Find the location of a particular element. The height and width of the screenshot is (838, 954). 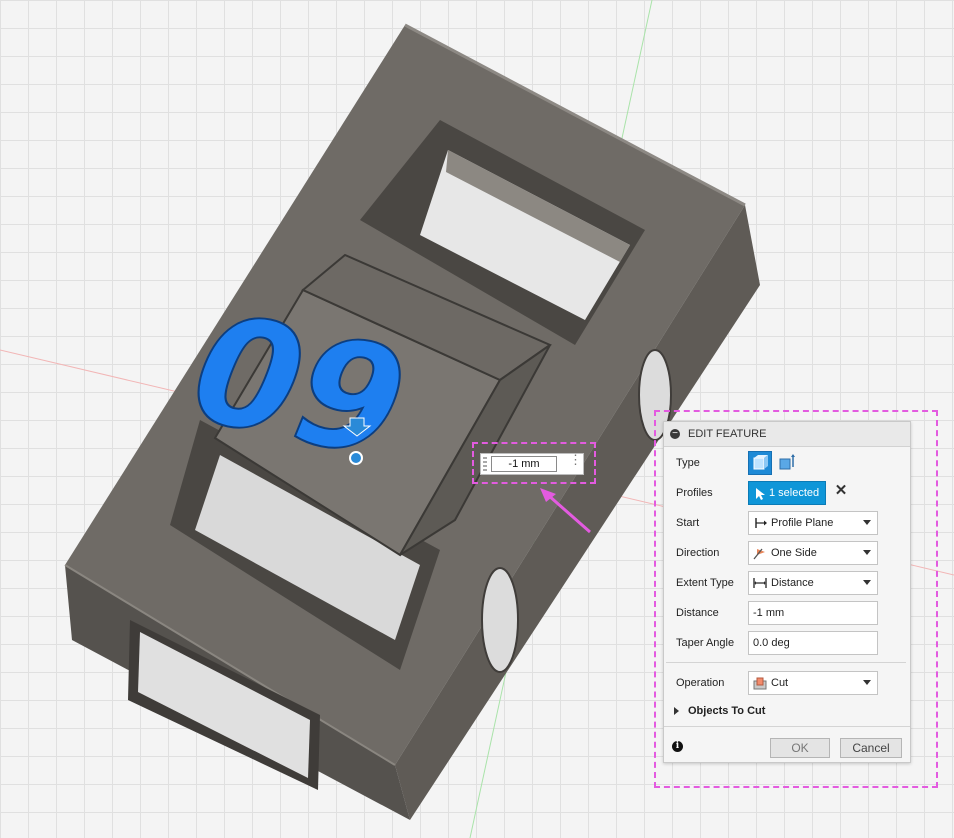

surface-extrude-icon is located at coordinates (787, 462).